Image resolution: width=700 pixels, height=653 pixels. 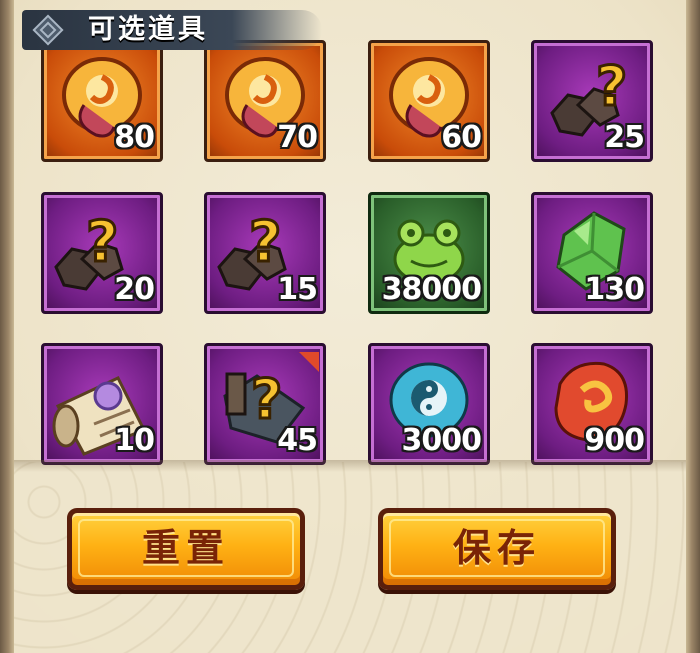 I want to click on item-quantity: 80, so click(x=134, y=137).